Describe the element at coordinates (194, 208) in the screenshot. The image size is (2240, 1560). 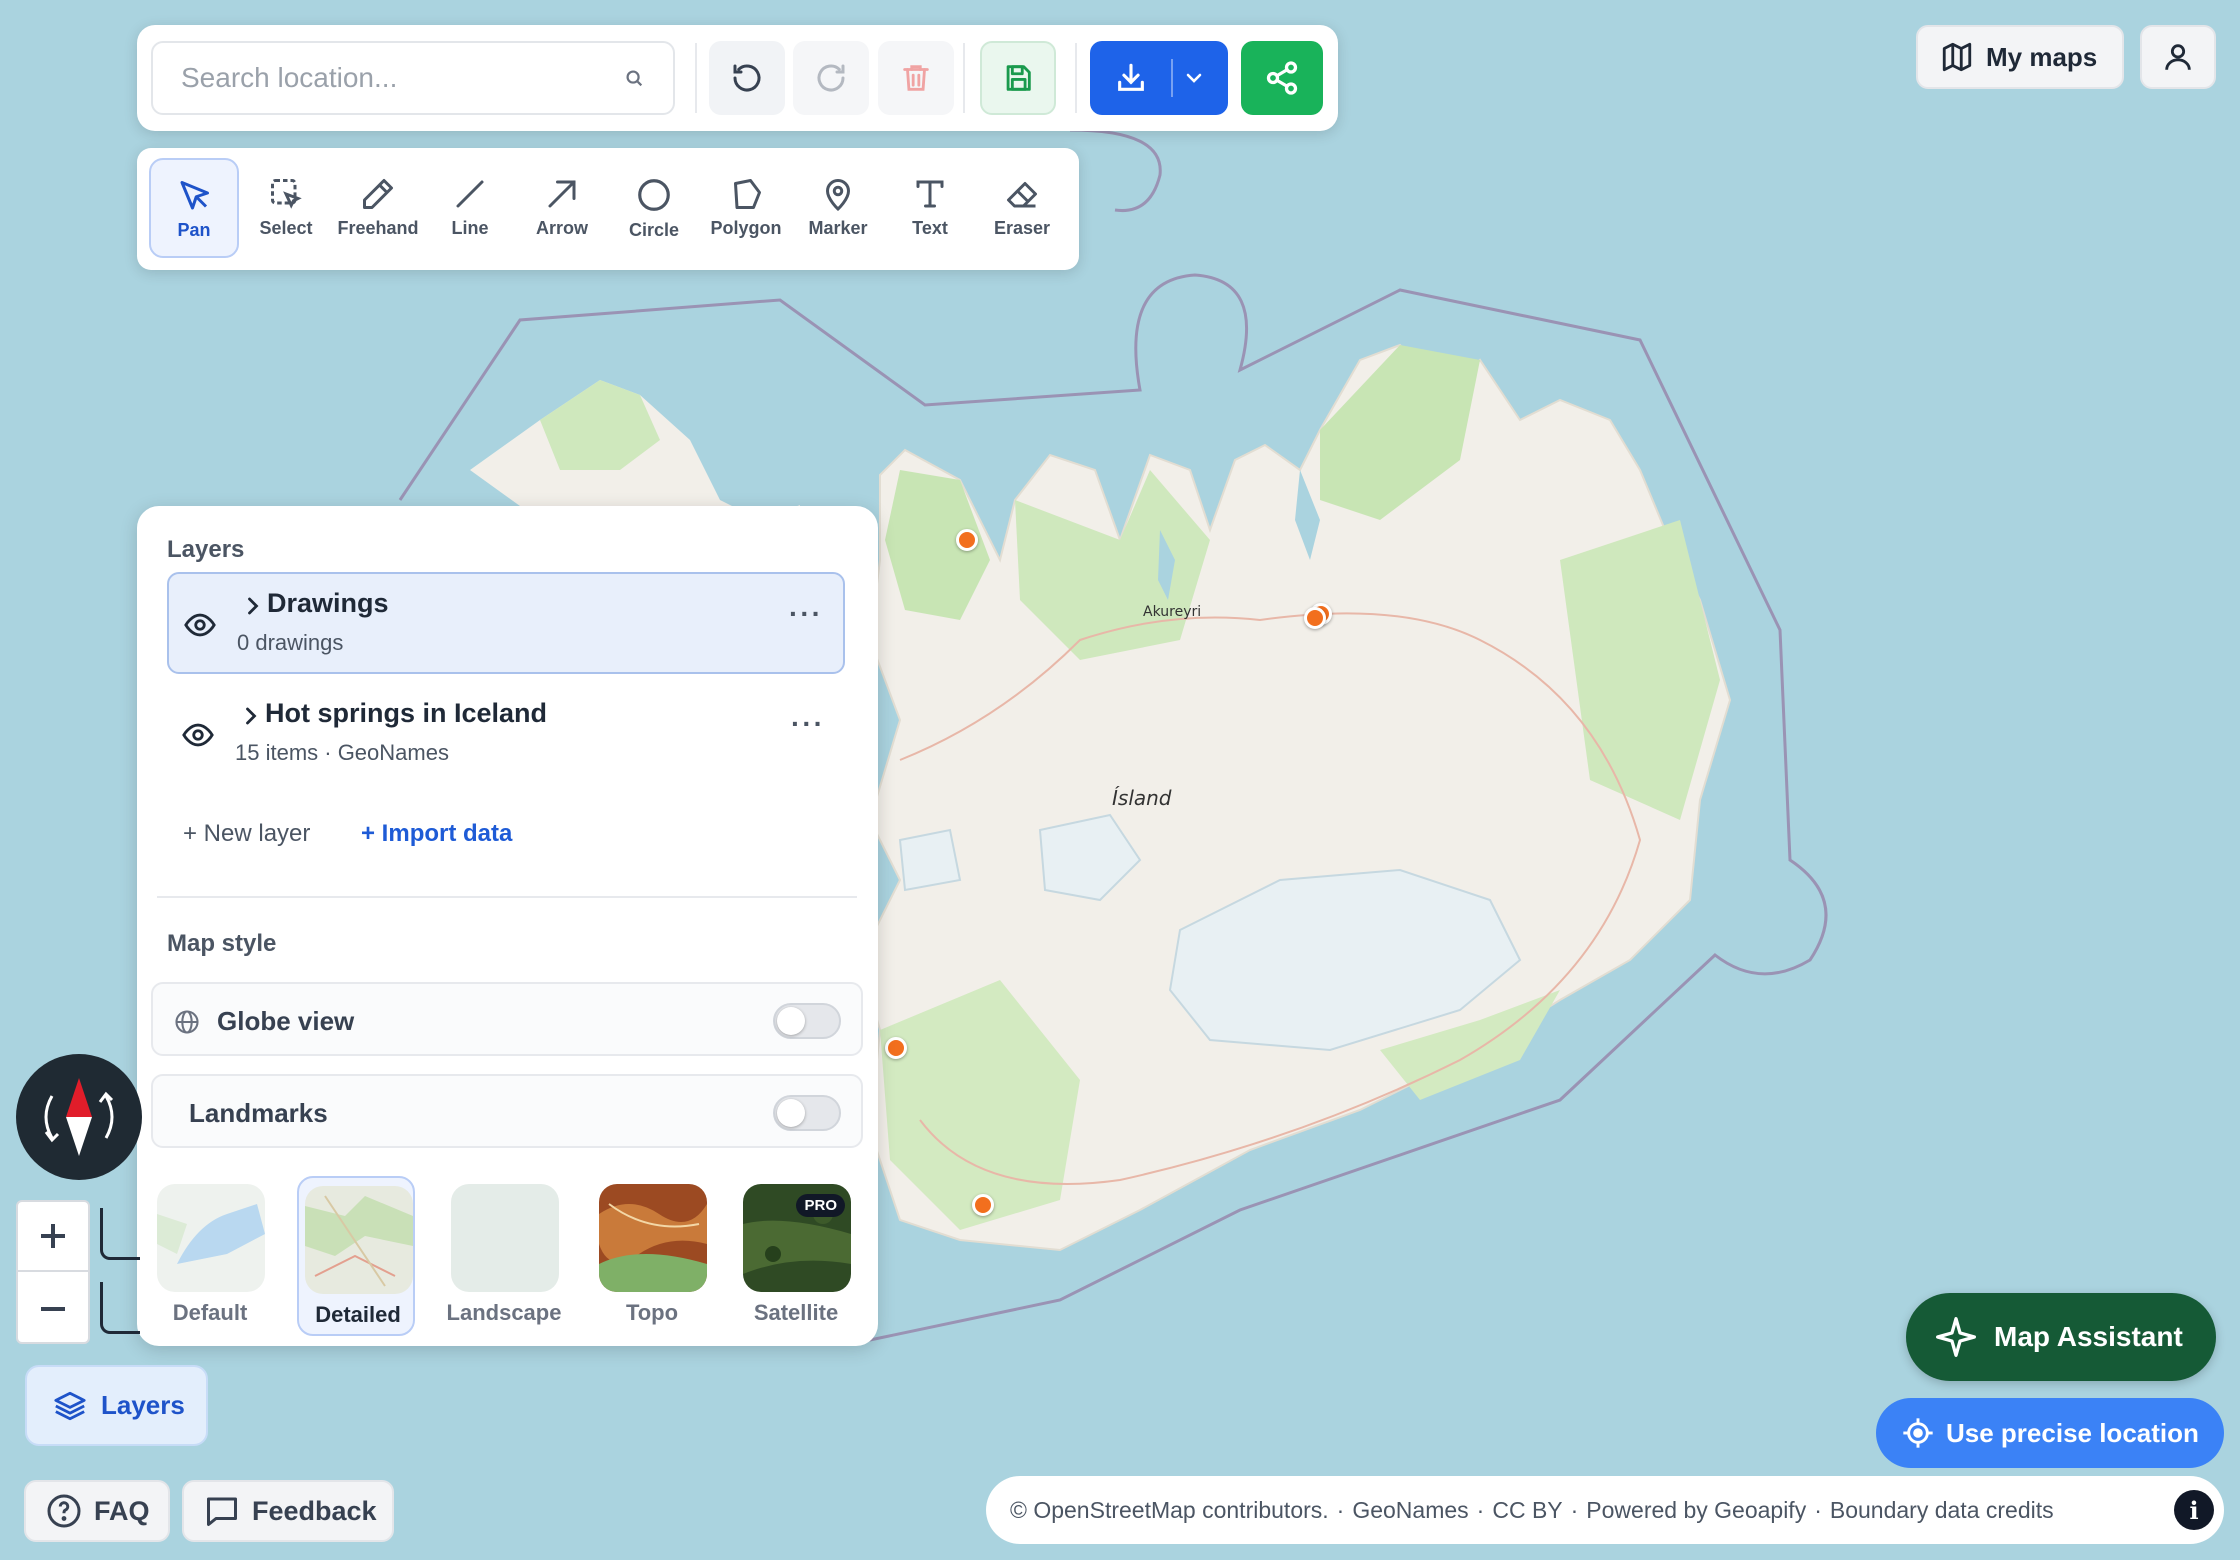
I see `tool-pan: Pan` at that location.